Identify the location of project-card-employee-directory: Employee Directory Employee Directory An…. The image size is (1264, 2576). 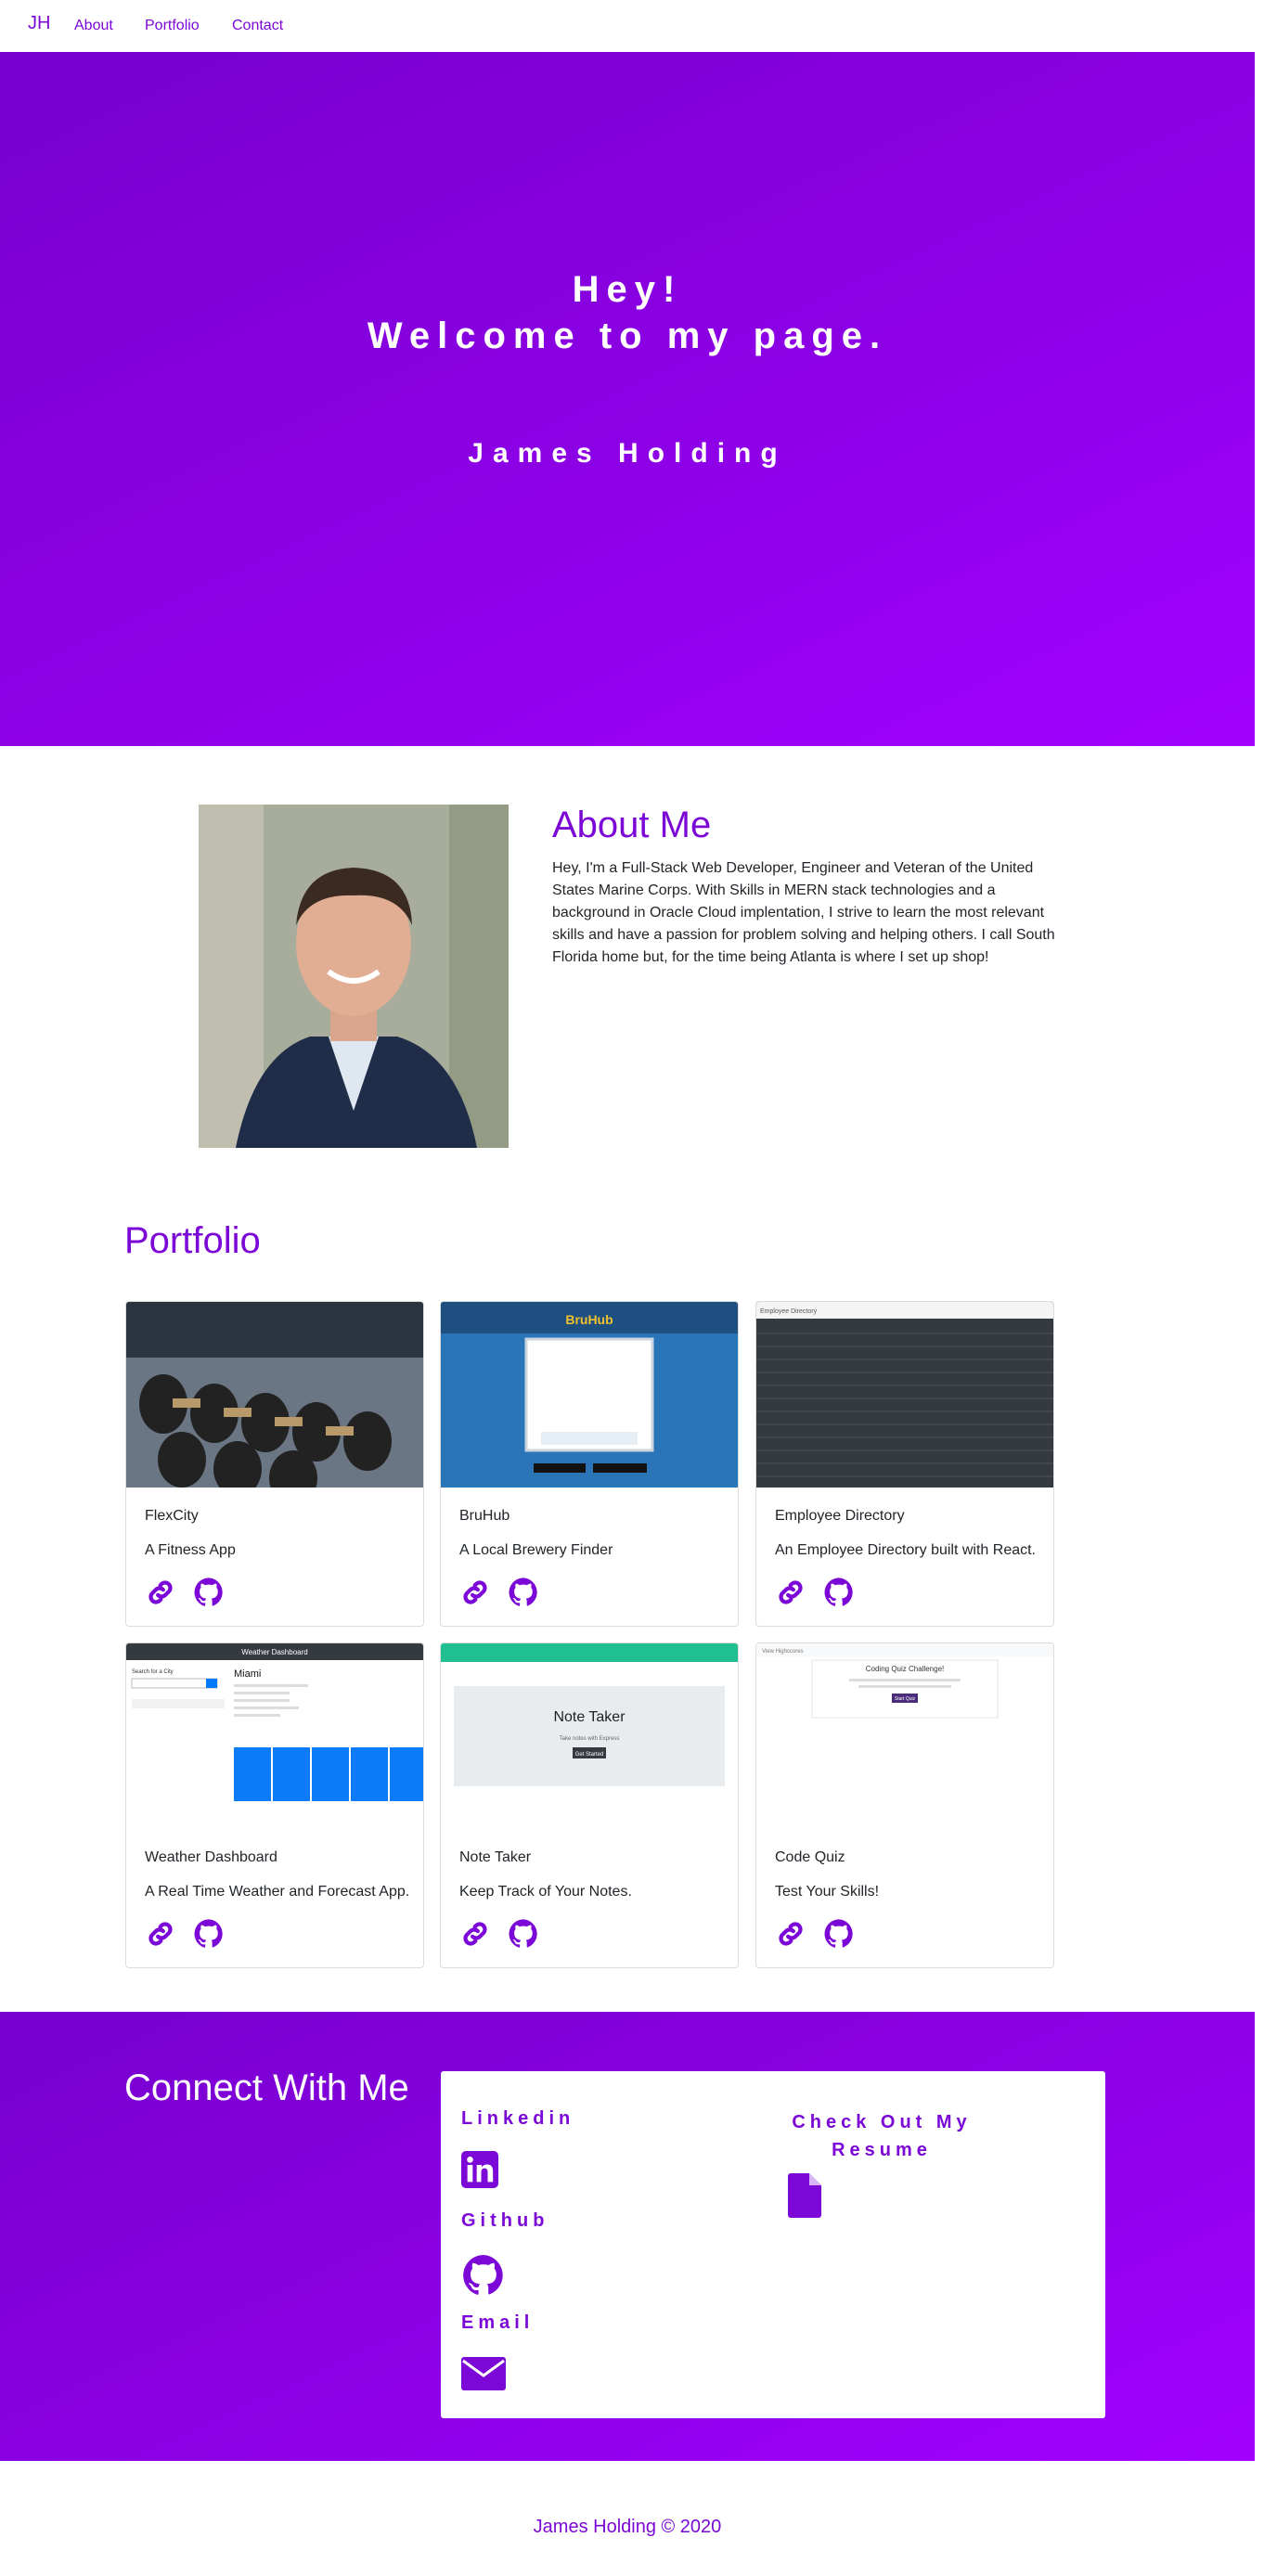
(904, 1464).